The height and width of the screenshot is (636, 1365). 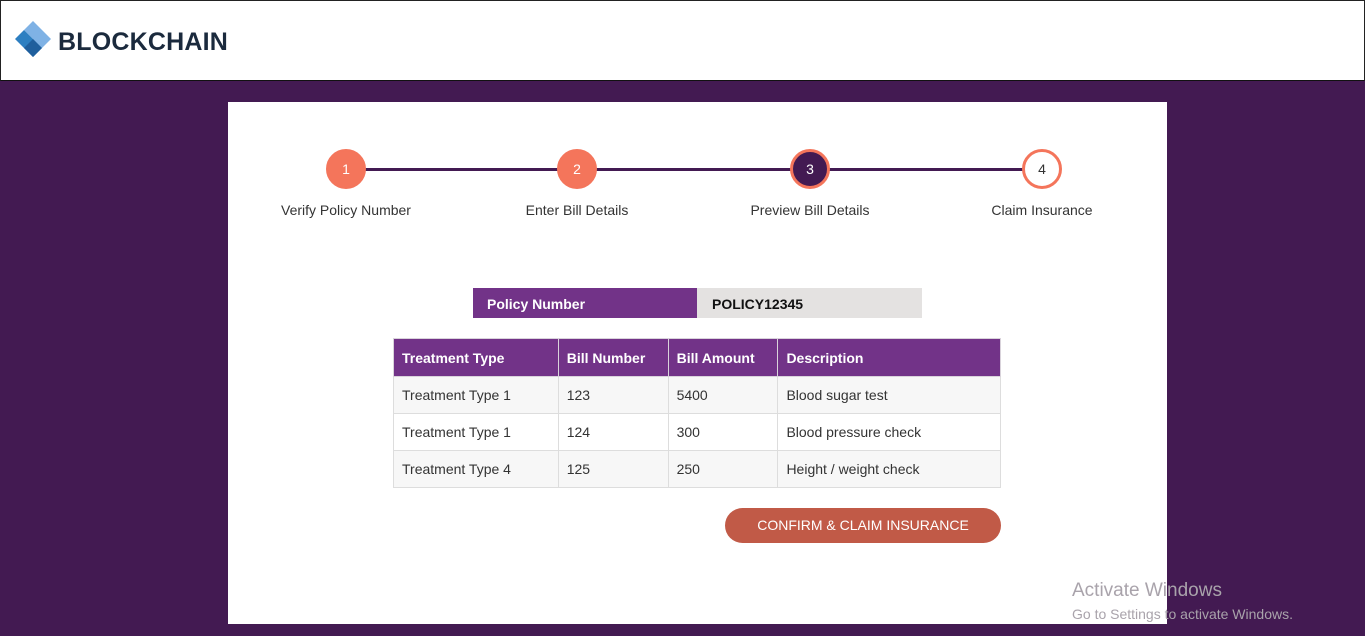 I want to click on header-bill-amount: Bill Amount, so click(x=723, y=357).